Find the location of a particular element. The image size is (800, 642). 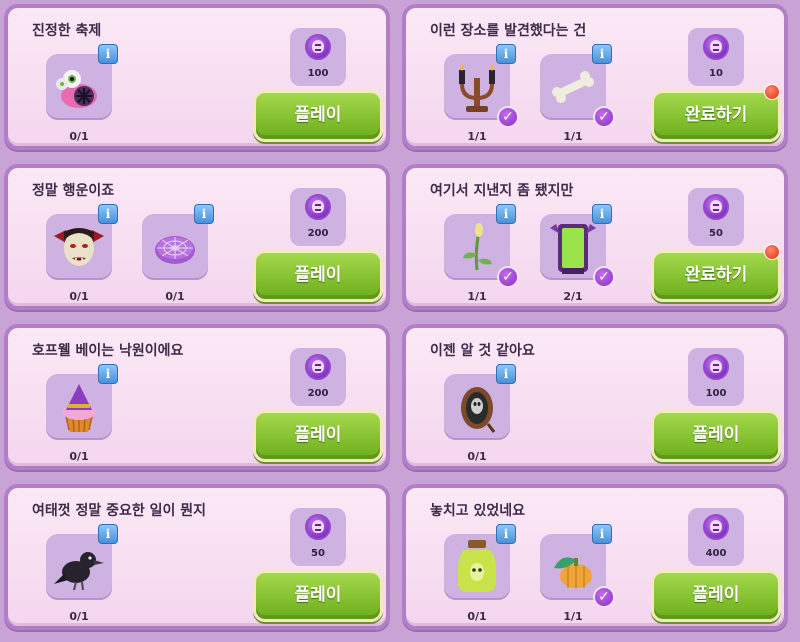

quest-title: 정말 행운이죠 is located at coordinates (73, 191).